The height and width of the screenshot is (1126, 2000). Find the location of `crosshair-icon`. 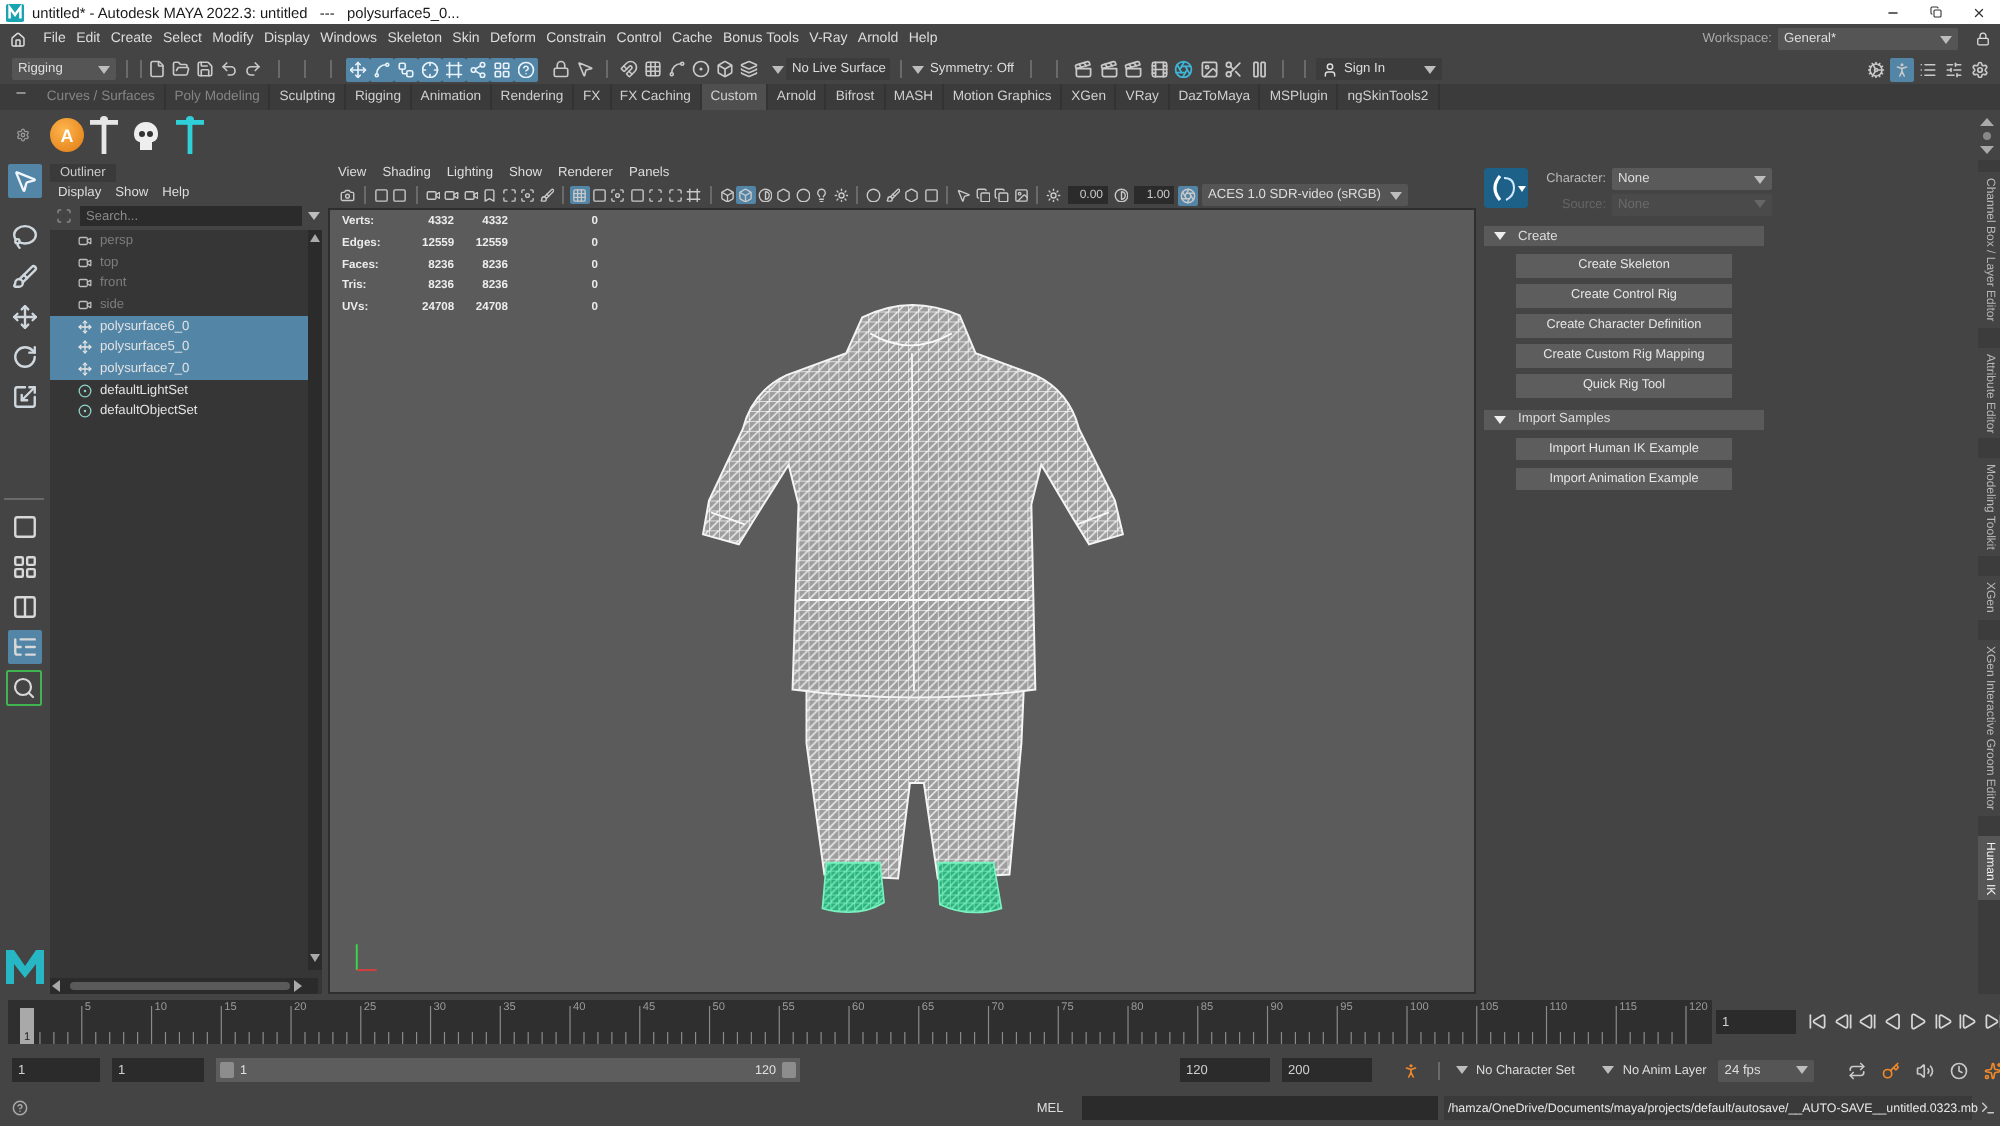

crosshair-icon is located at coordinates (430, 69).